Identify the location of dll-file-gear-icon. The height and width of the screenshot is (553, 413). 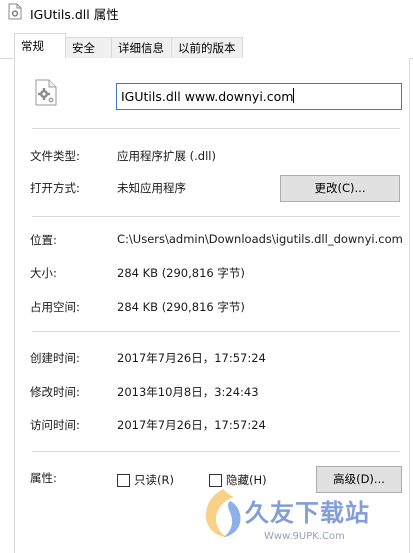
(46, 92).